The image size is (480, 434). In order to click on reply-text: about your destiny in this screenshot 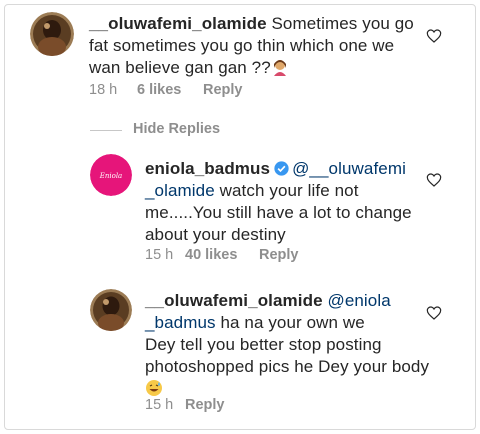, I will do `click(215, 234)`.